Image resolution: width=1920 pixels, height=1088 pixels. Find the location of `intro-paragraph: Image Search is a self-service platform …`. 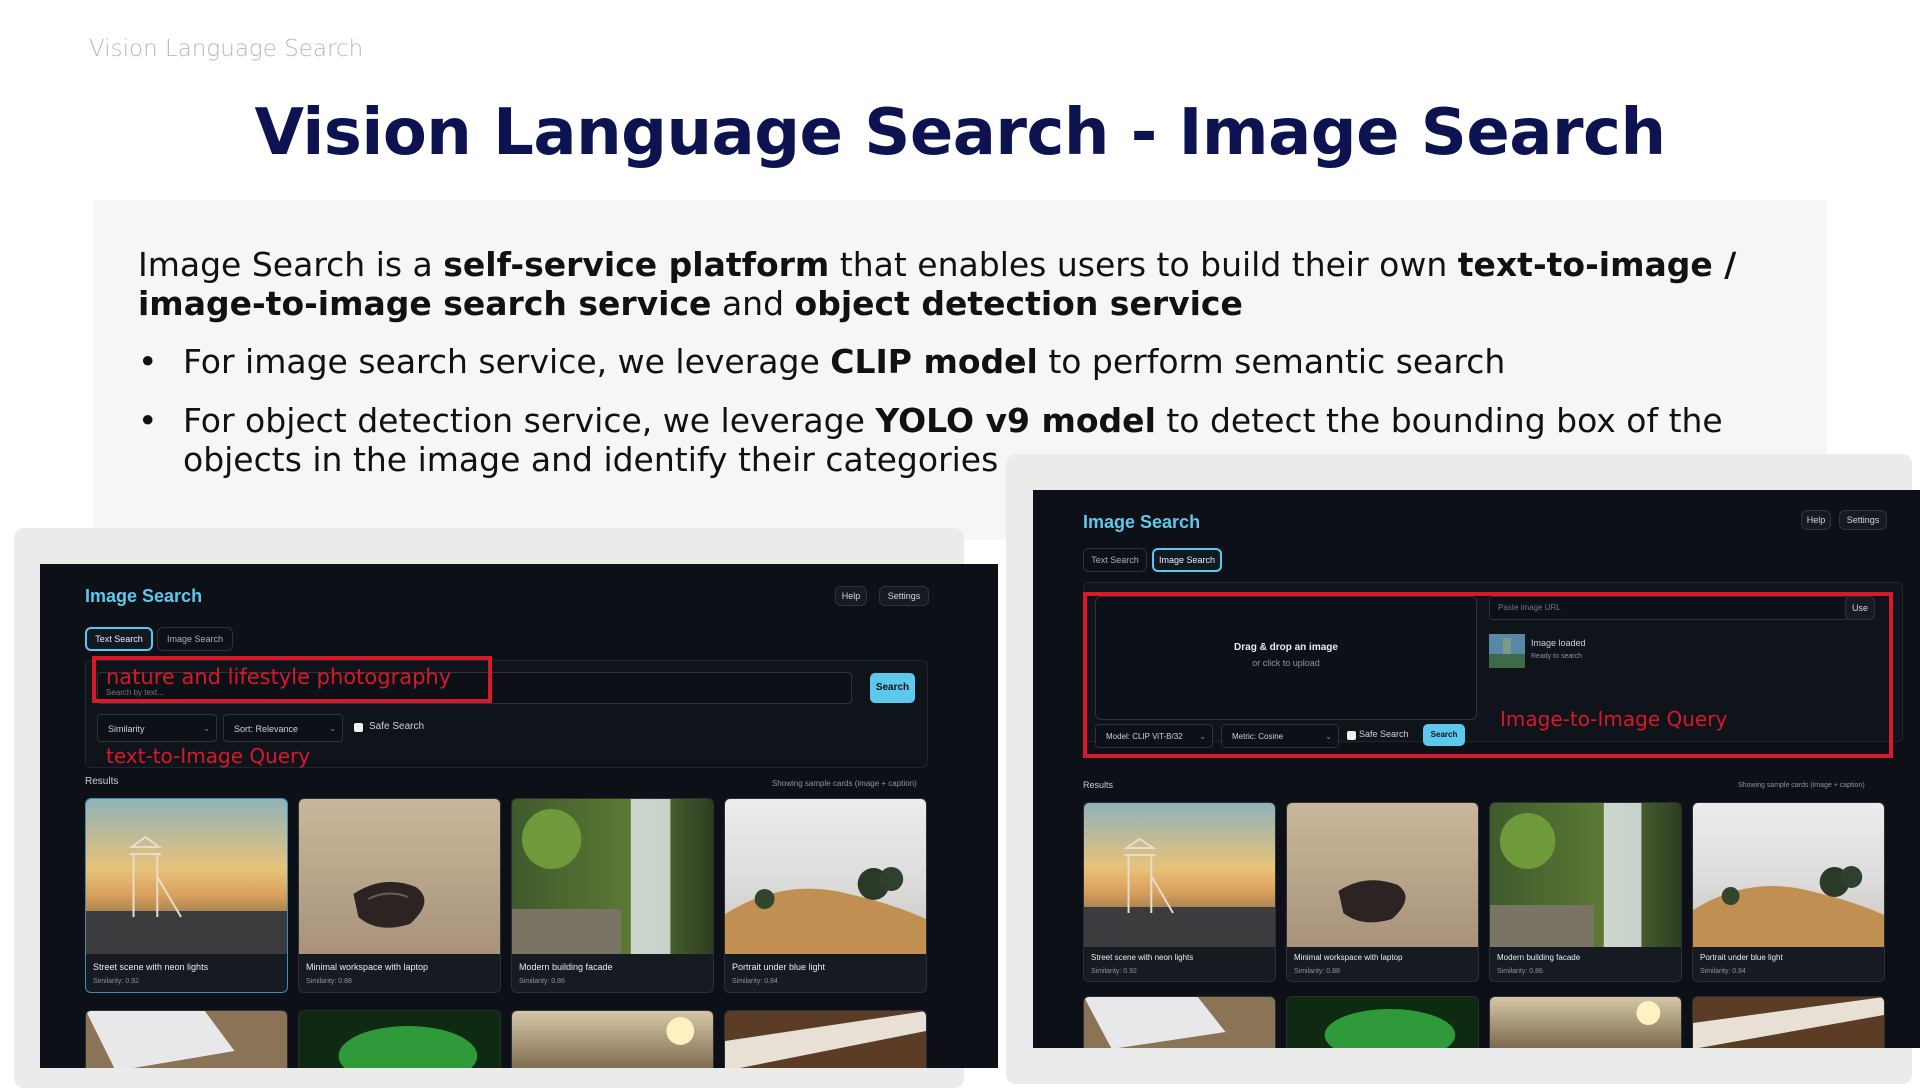

intro-paragraph: Image Search is a self-service platform … is located at coordinates (978, 284).